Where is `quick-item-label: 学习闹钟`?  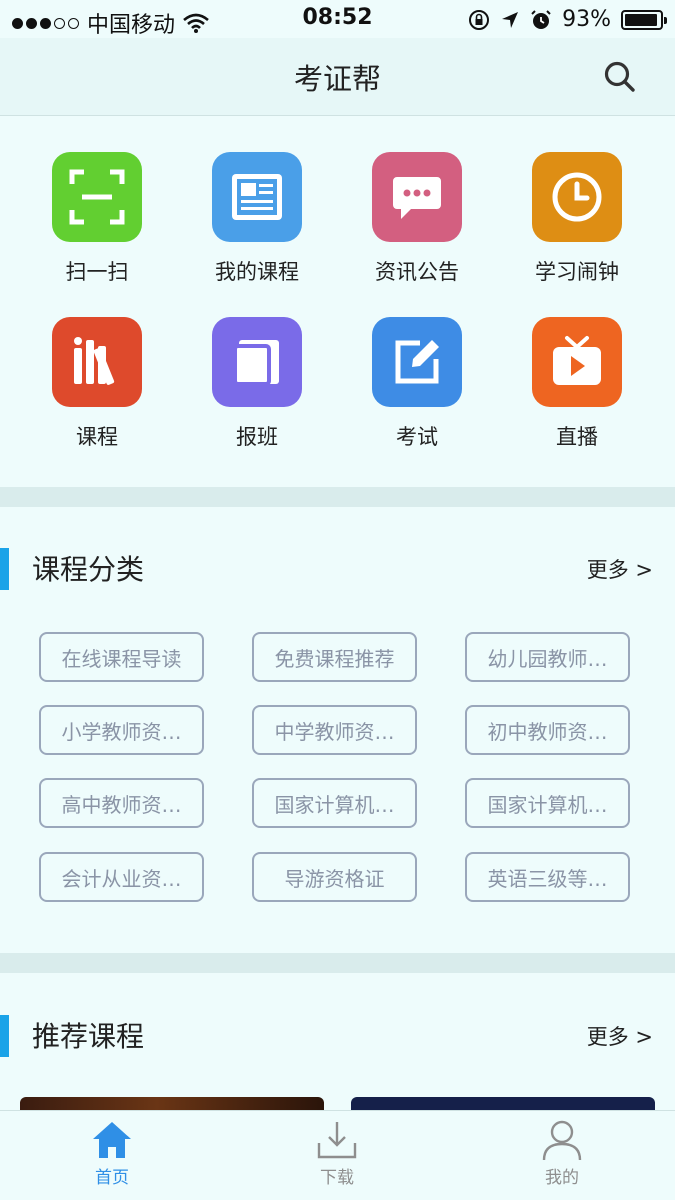
quick-item-label: 学习闹钟 is located at coordinates (577, 272).